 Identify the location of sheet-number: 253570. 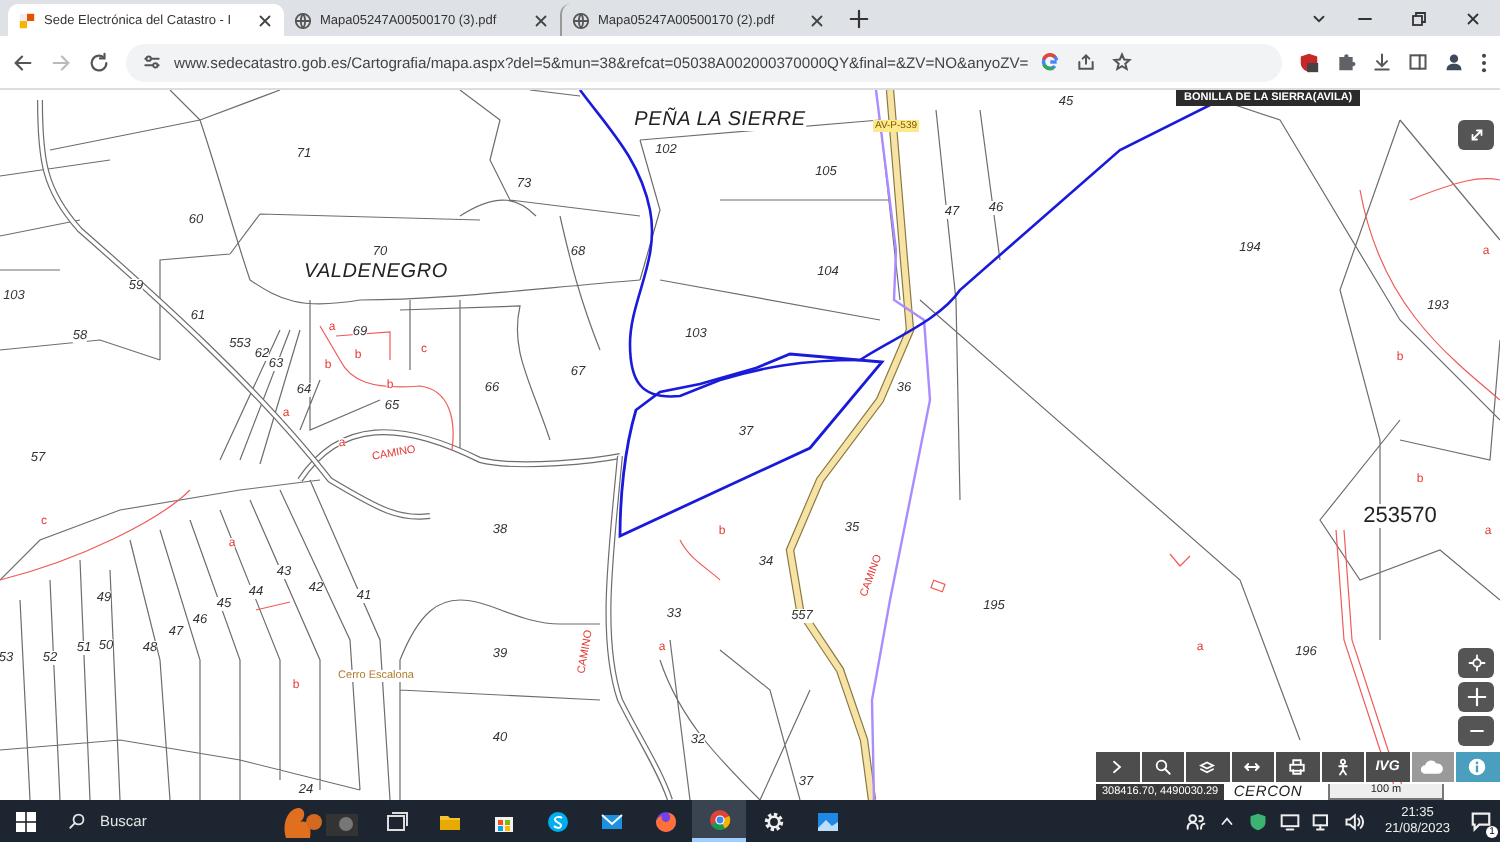
(1400, 516).